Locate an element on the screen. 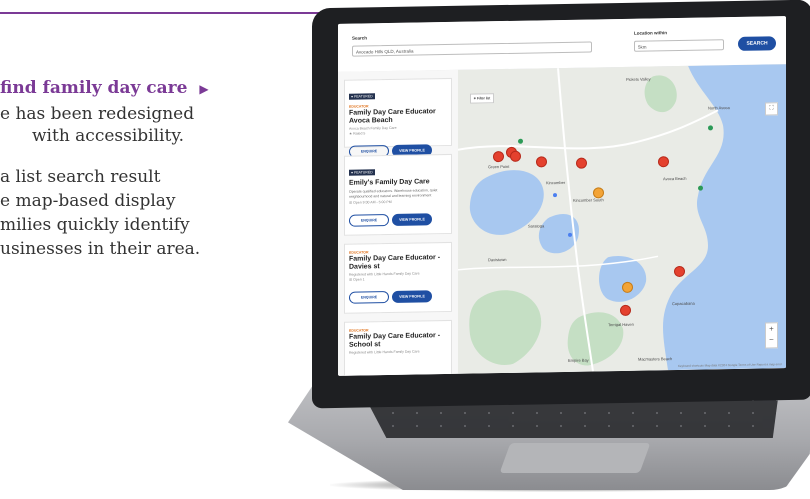  card-title: Family Day Care Educator Avoca Beach is located at coordinates (398, 117).